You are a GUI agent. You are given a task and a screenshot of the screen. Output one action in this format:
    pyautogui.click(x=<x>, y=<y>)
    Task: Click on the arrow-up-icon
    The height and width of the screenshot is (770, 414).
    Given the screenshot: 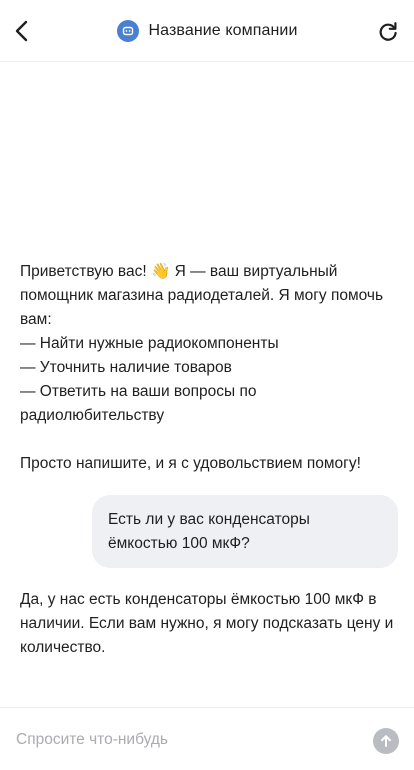 What is the action you would take?
    pyautogui.click(x=386, y=741)
    